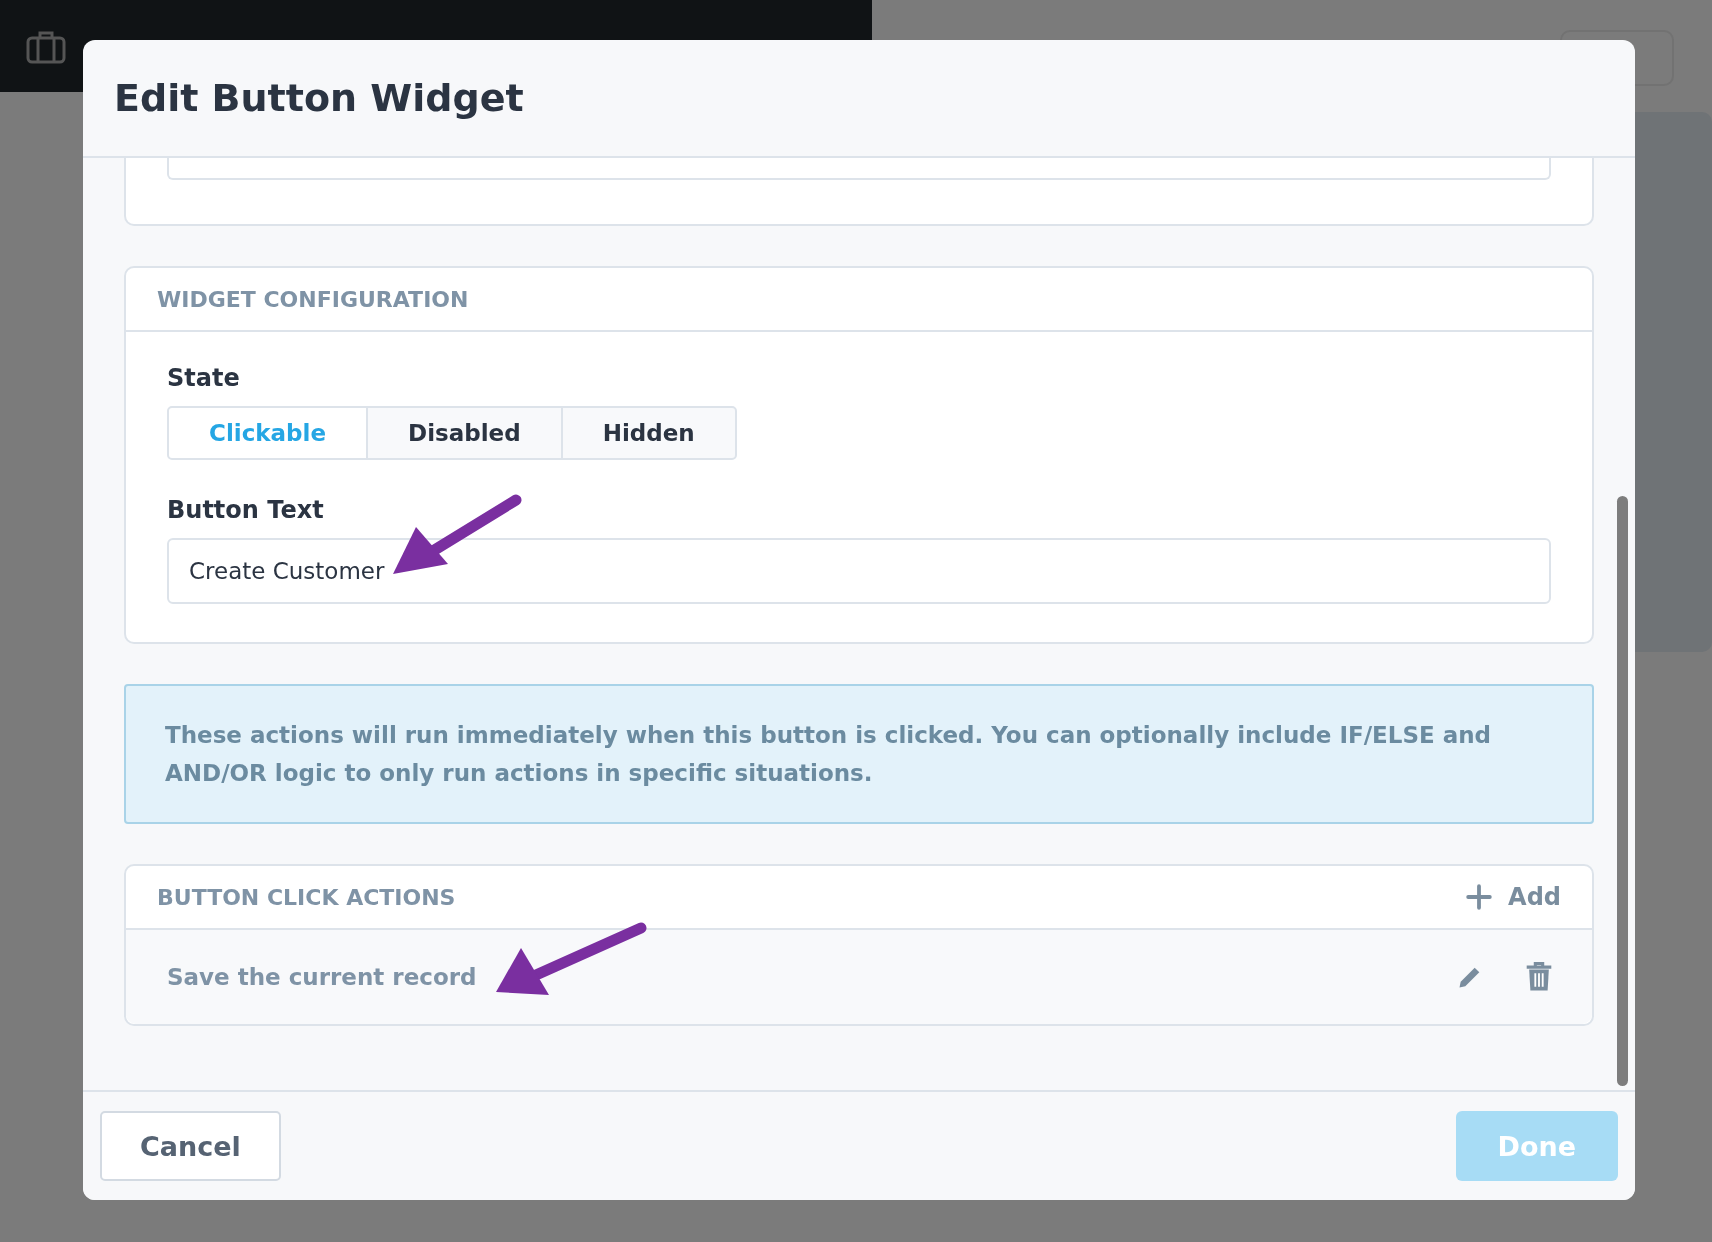 This screenshot has width=1712, height=1242. What do you see at coordinates (1539, 977) in the screenshot?
I see `trash-icon` at bounding box center [1539, 977].